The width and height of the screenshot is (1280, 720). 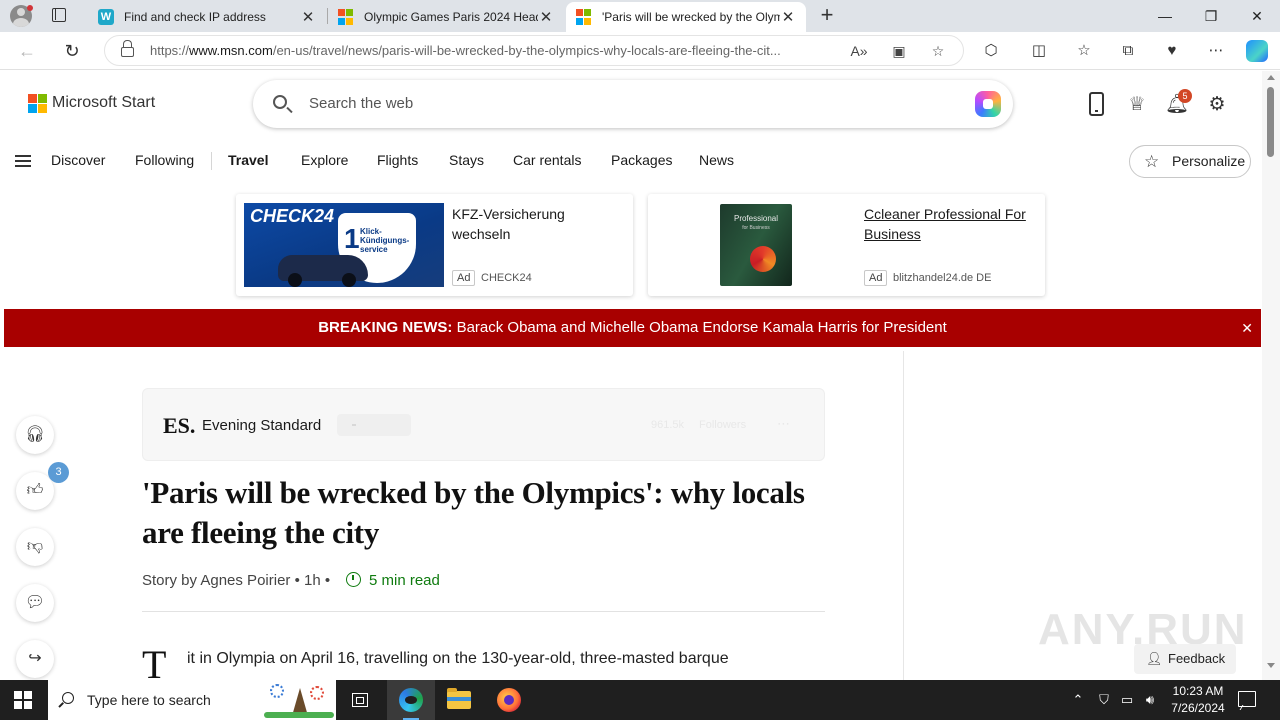 What do you see at coordinates (1150, 700) in the screenshot?
I see `volume-icon: 🔊︎` at bounding box center [1150, 700].